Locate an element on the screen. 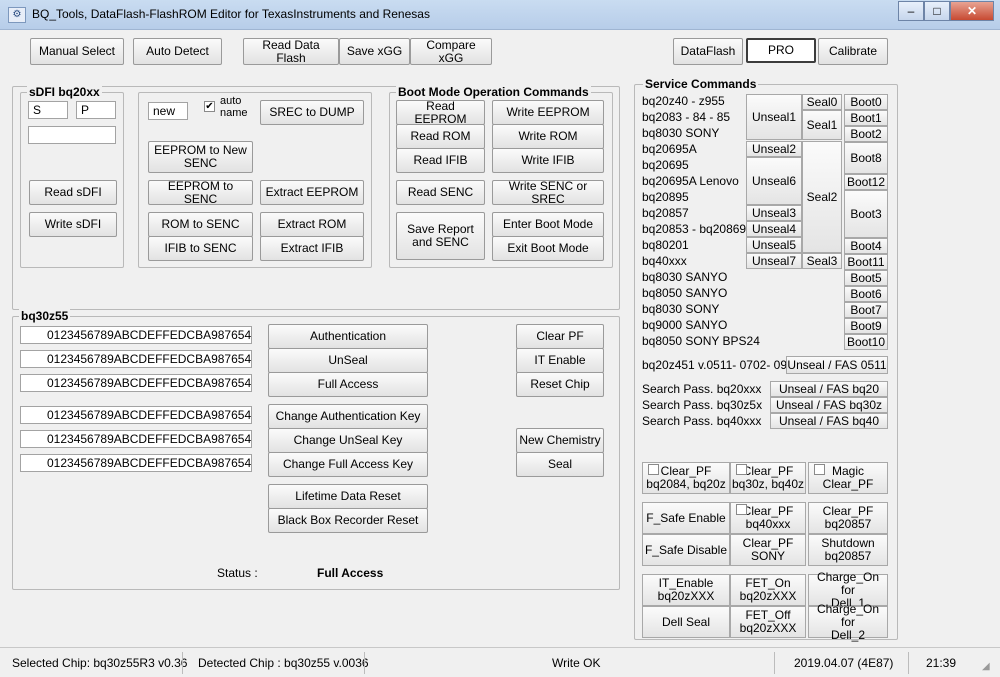  read-eeprom-button: Read EEPROM is located at coordinates (440, 112).